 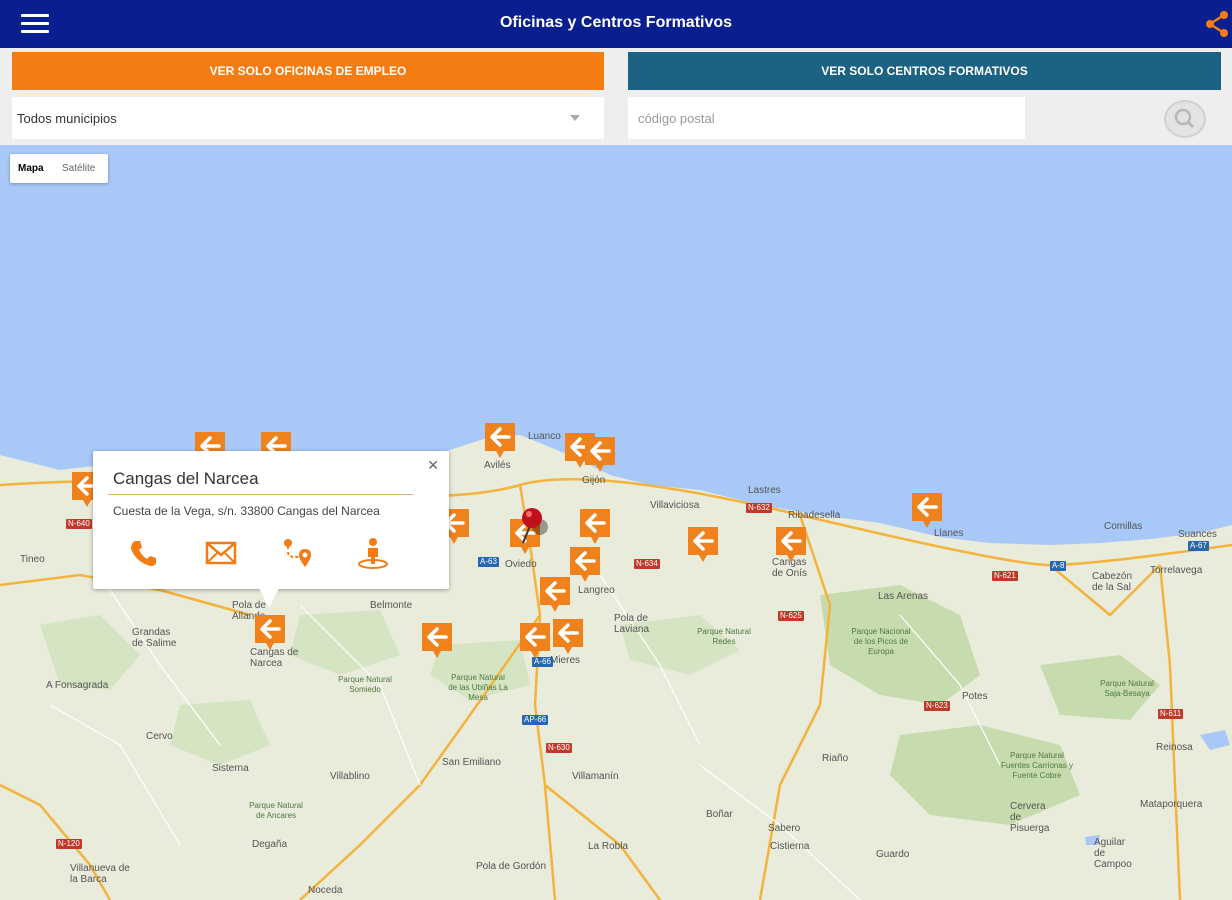 What do you see at coordinates (31, 168) in the screenshot?
I see `map-type-mapa: Mapa` at bounding box center [31, 168].